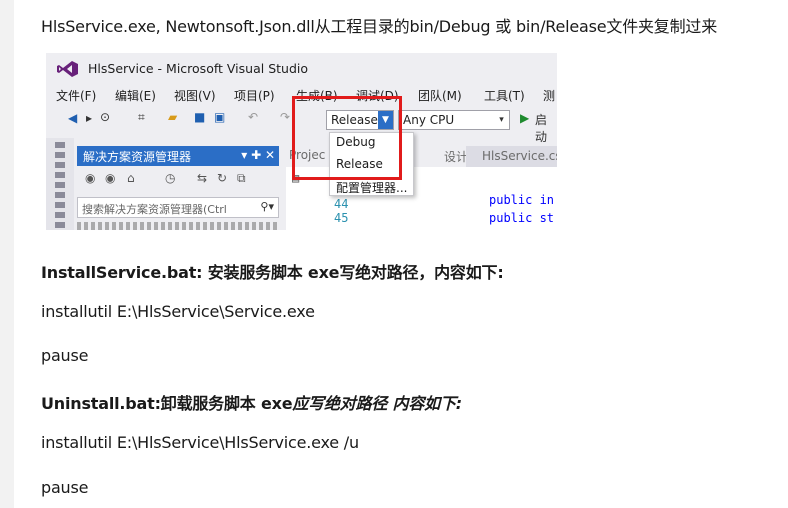 This screenshot has height=508, width=788. Describe the element at coordinates (222, 178) in the screenshot. I see `refresh-icon: ↻` at that location.